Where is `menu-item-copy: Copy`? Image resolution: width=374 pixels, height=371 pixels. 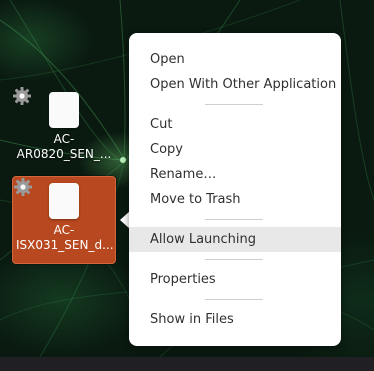
menu-item-copy: Copy is located at coordinates (235, 149).